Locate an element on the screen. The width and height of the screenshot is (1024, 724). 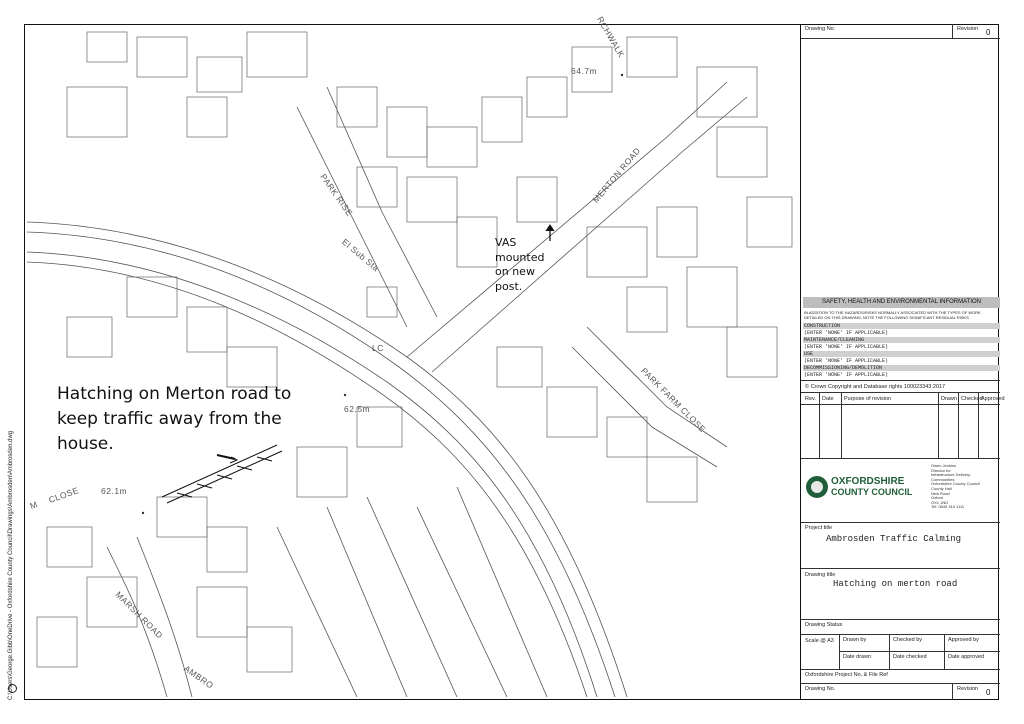
drawing-no-label: Drawing No. is located at coordinates (820, 29).